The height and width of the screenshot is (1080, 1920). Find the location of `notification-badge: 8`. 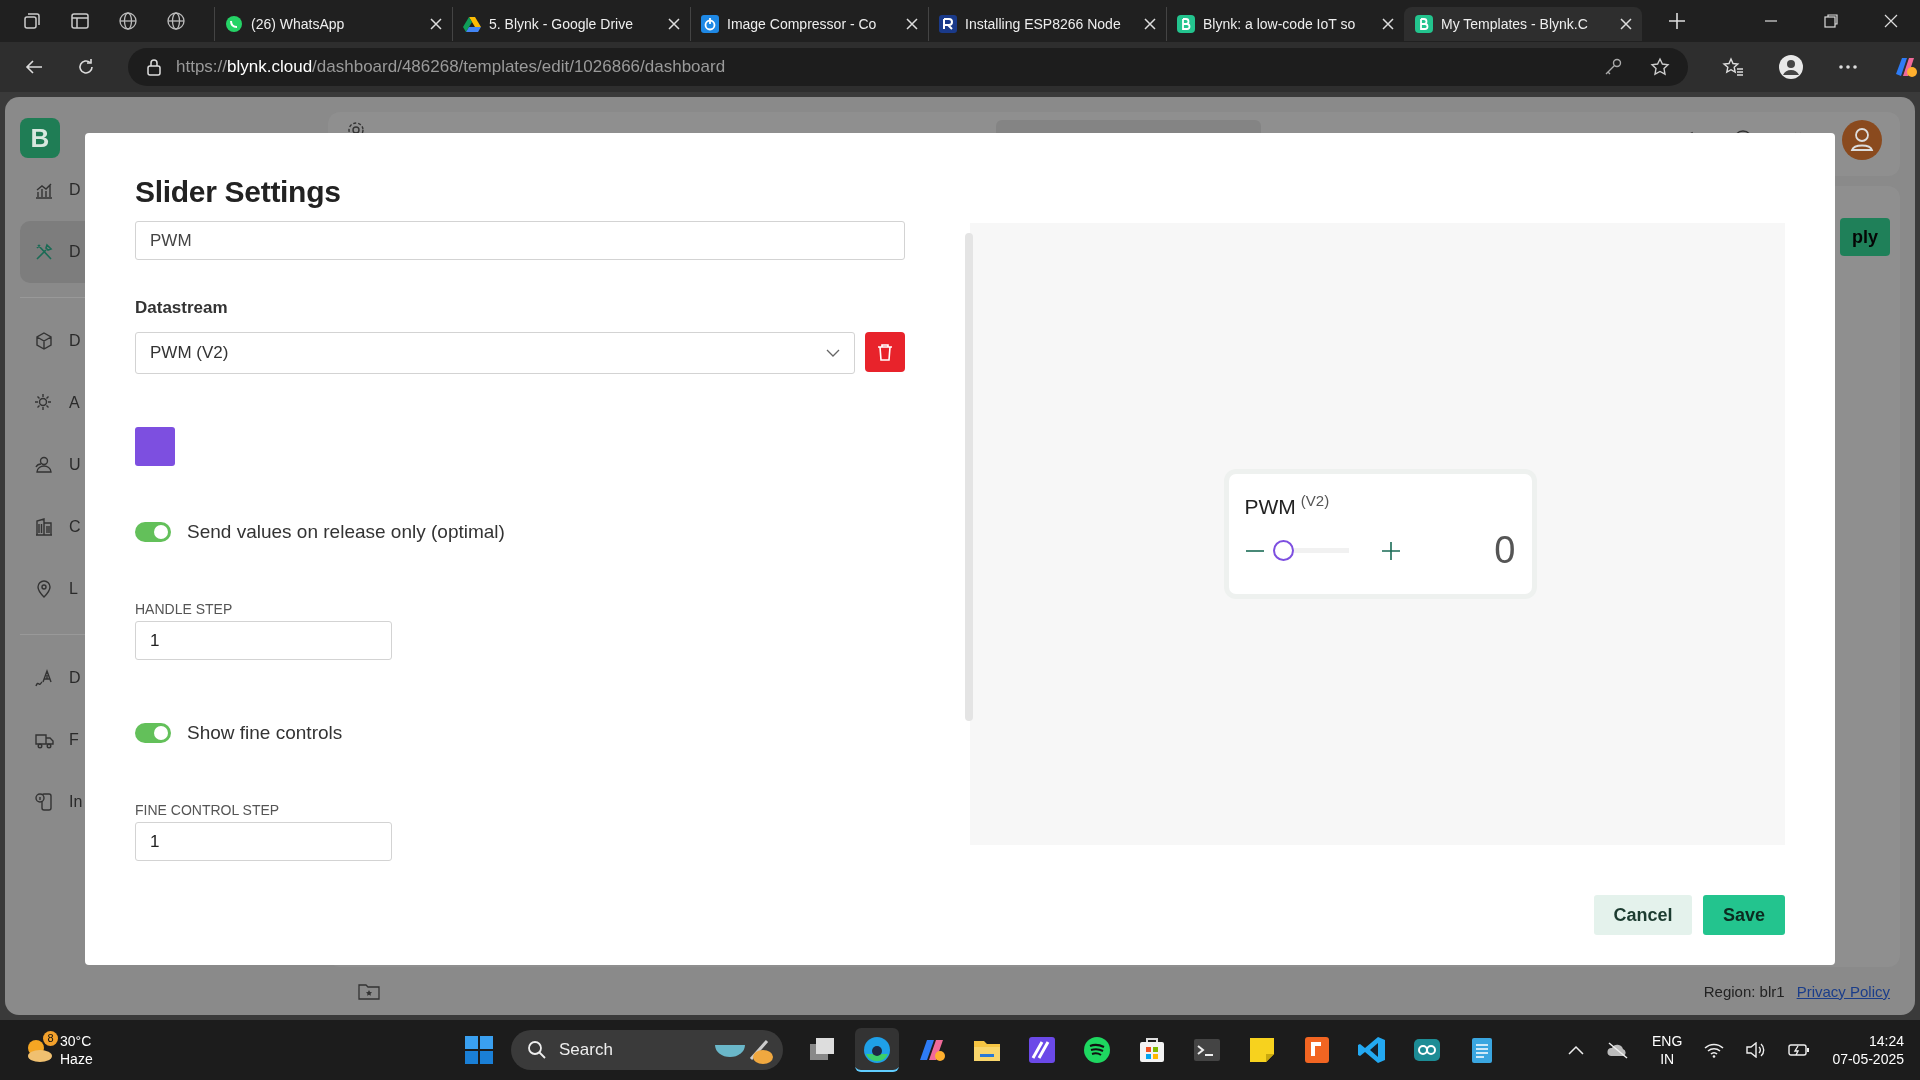

notification-badge: 8 is located at coordinates (50, 1038).